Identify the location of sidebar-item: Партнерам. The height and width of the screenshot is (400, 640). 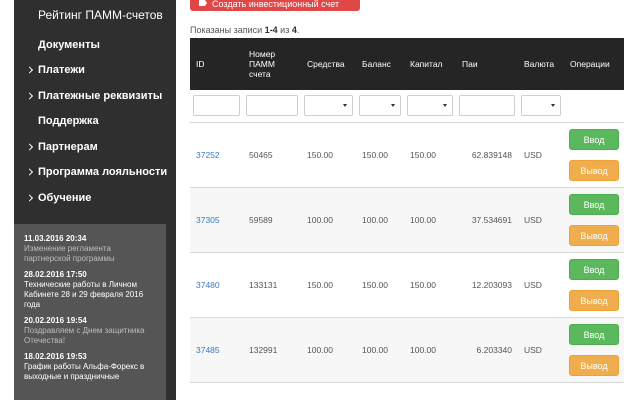
(95, 147).